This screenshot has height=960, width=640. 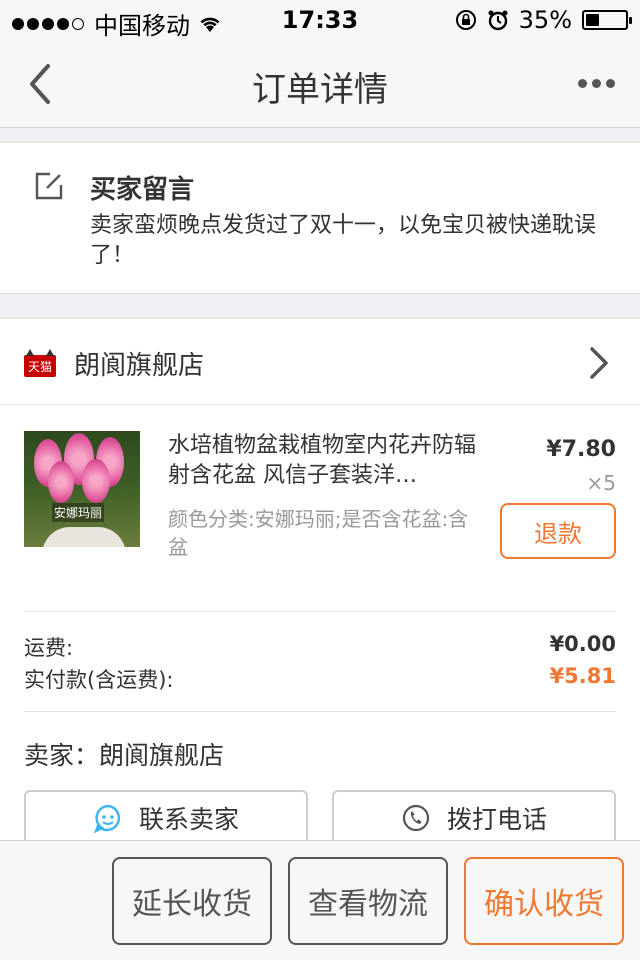 I want to click on confirm-receipt-button: 确认收货, so click(x=544, y=901).